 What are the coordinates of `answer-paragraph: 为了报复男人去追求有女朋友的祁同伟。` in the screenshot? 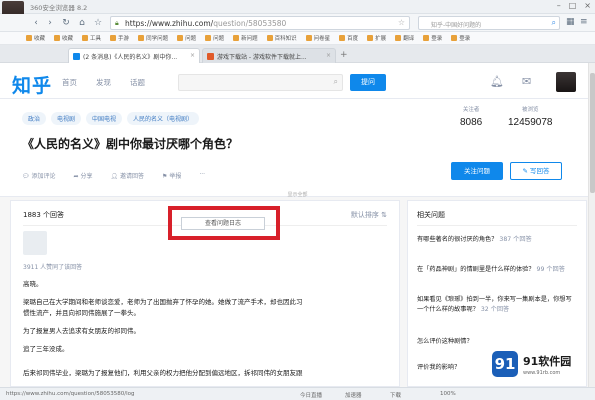 It's located at (81, 331).